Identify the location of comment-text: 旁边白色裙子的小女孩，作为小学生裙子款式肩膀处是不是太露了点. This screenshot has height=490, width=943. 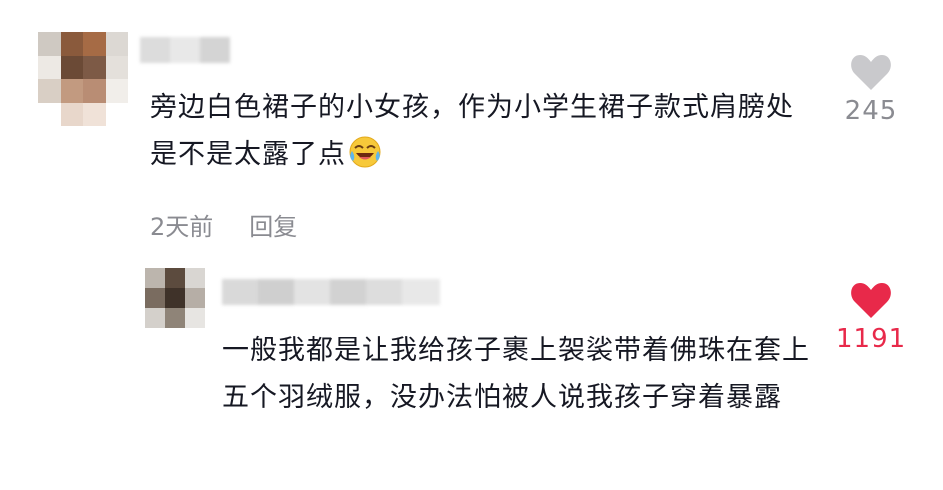
(472, 131).